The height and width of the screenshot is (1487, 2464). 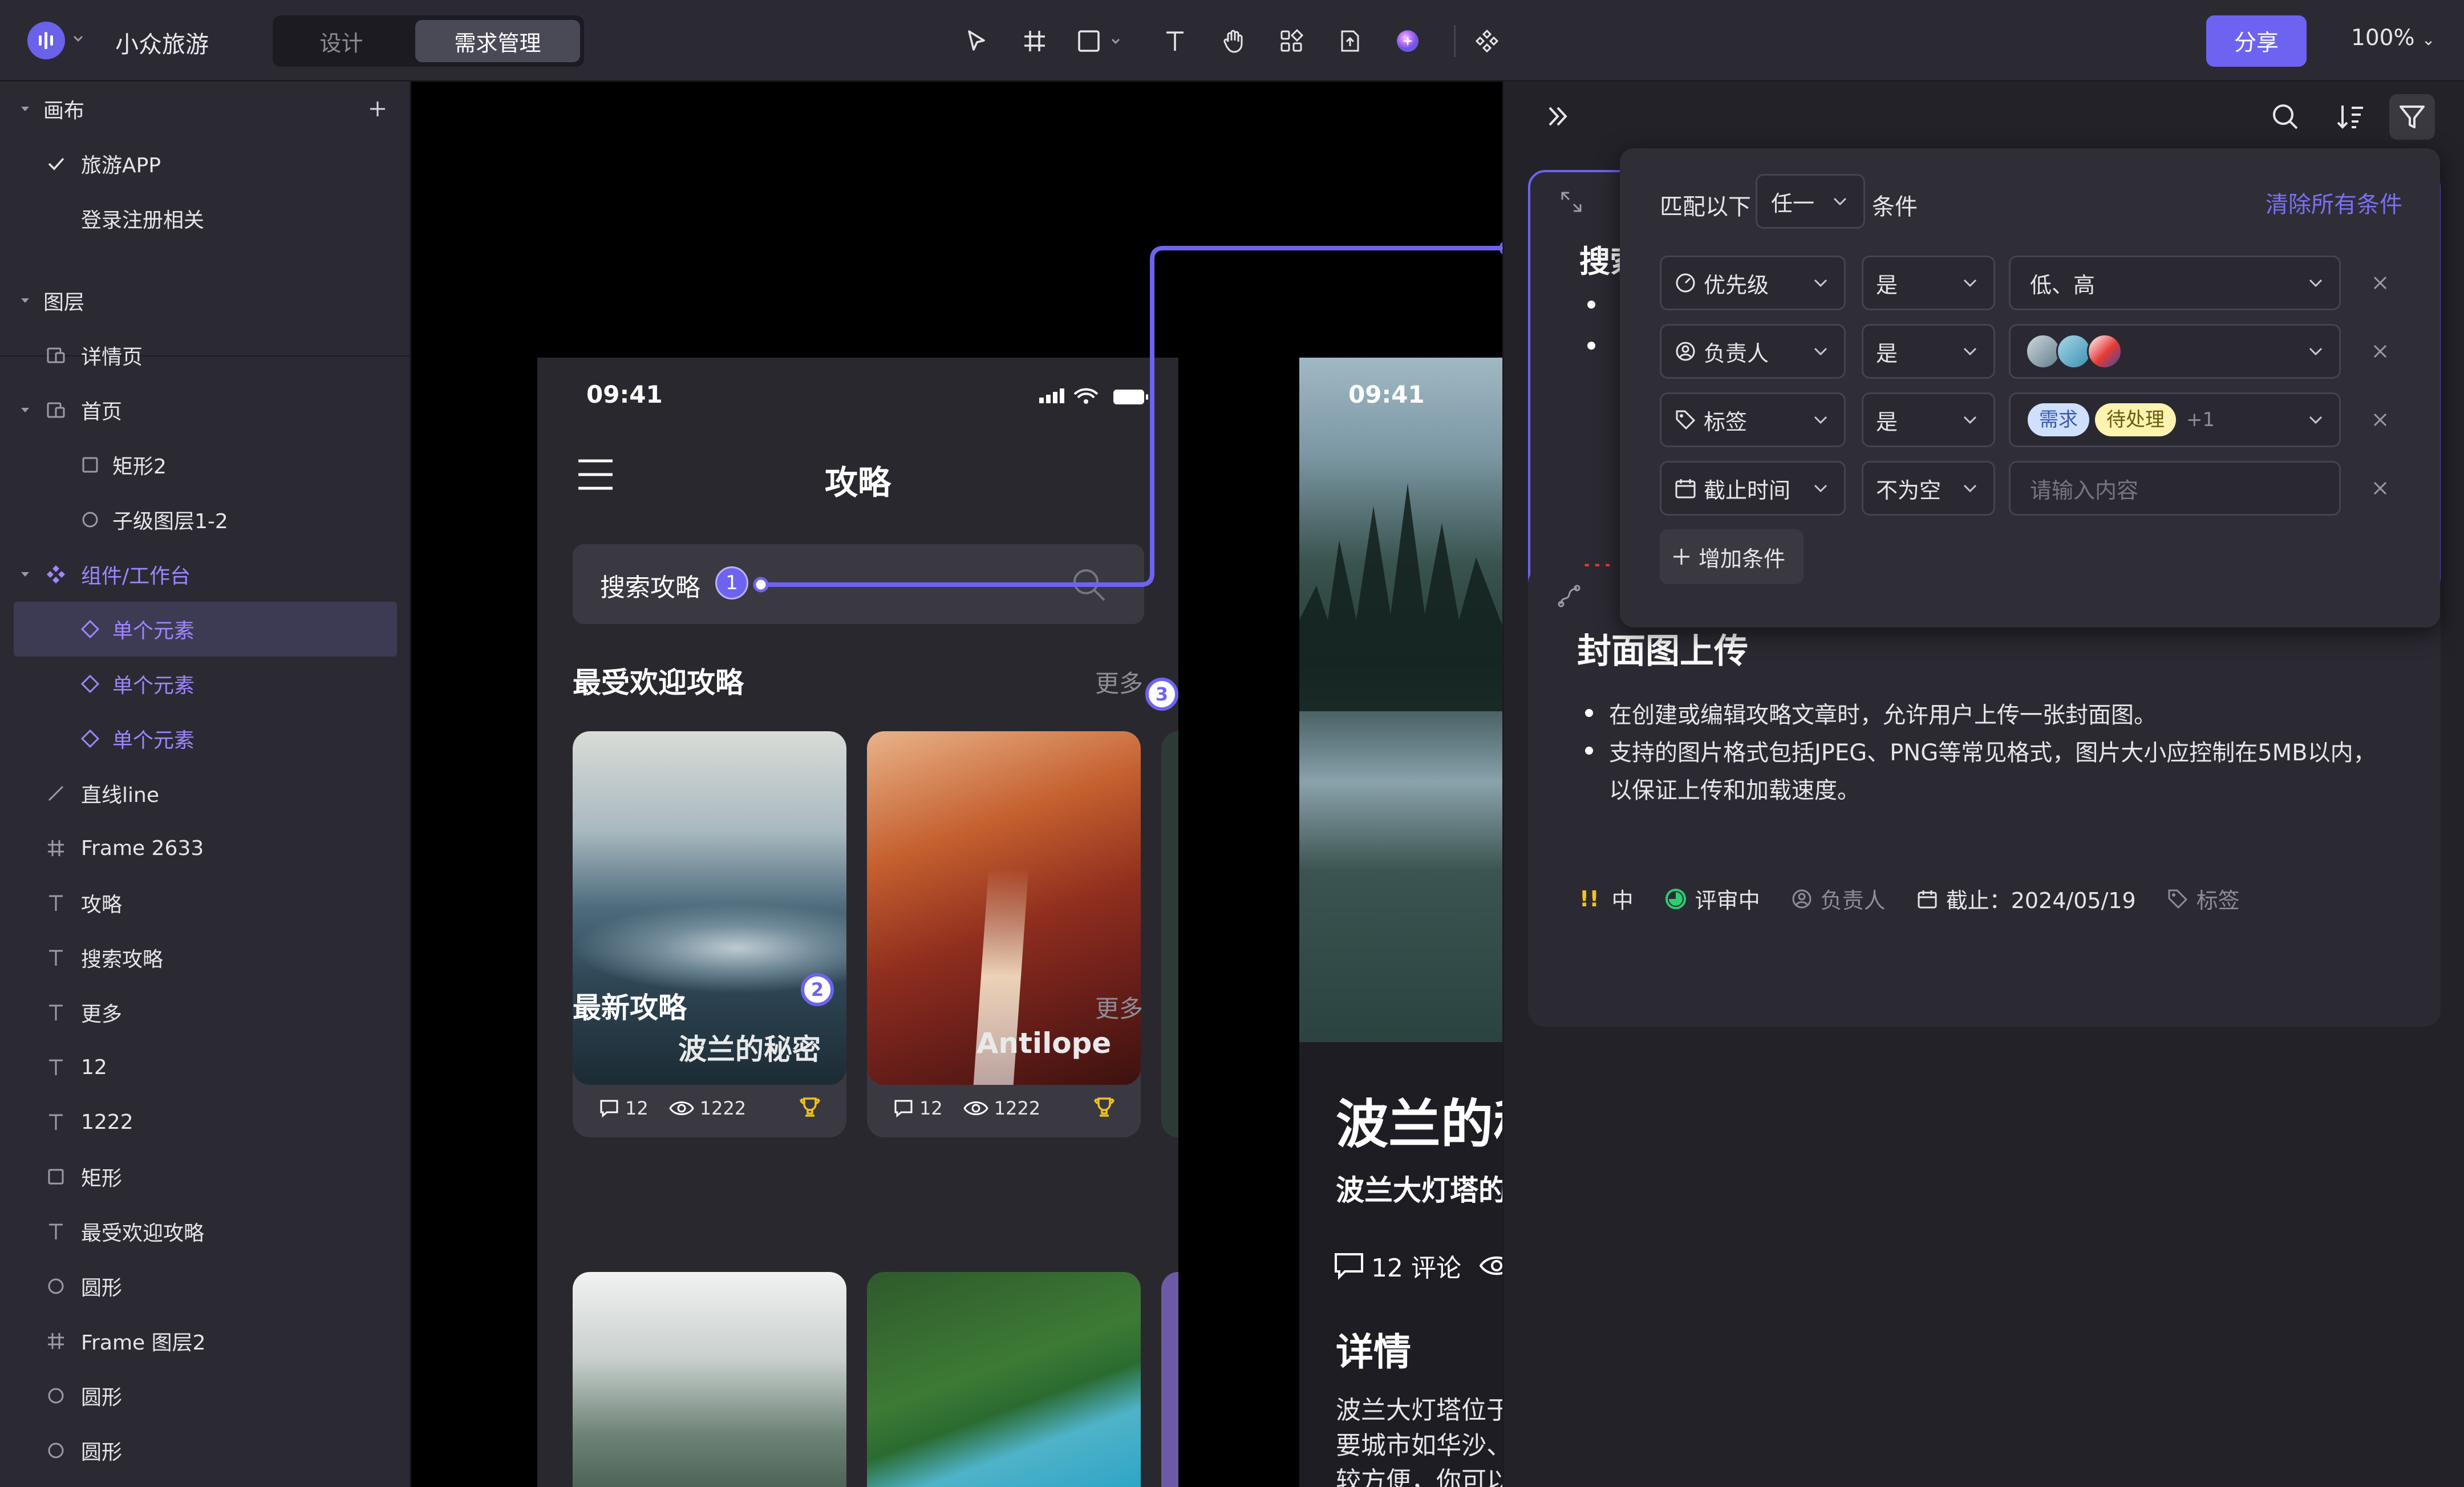 What do you see at coordinates (2218, 898) in the screenshot?
I see `card-tag: 标签` at bounding box center [2218, 898].